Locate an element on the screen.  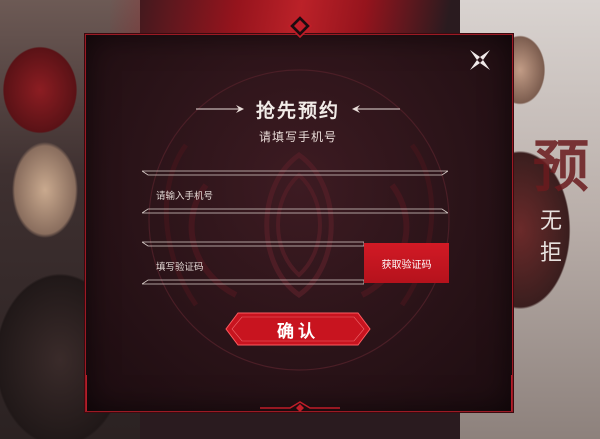
background-headline: 预 is located at coordinates (561, 167).